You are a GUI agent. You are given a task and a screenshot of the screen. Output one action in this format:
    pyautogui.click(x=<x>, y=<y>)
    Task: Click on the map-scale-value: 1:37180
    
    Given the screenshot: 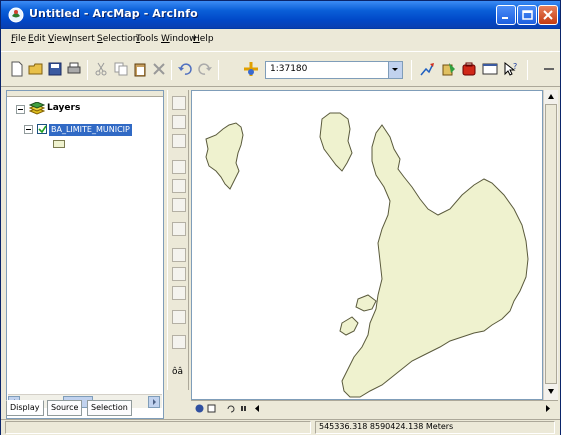 What is the action you would take?
    pyautogui.click(x=289, y=69)
    